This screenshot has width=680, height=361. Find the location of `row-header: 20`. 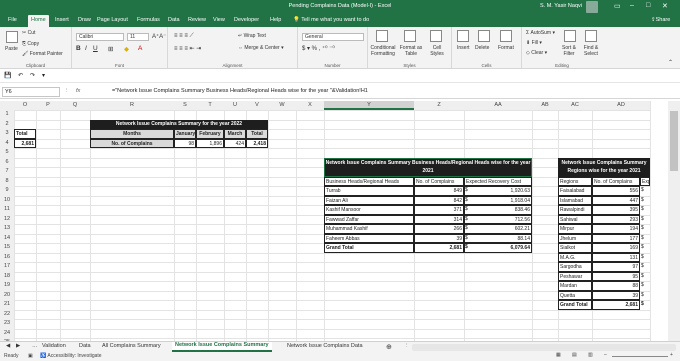

row-header: 20 is located at coordinates (7, 295).